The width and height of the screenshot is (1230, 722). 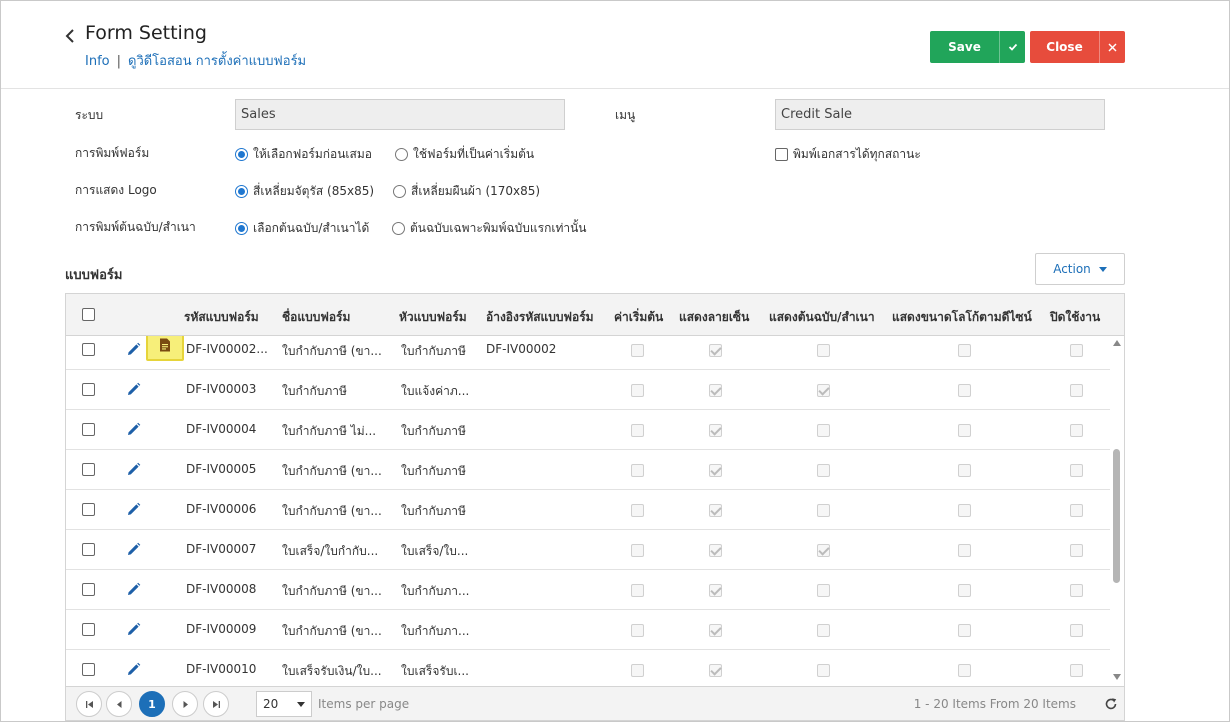 I want to click on save-dropdown-toggle, so click(x=1012, y=47).